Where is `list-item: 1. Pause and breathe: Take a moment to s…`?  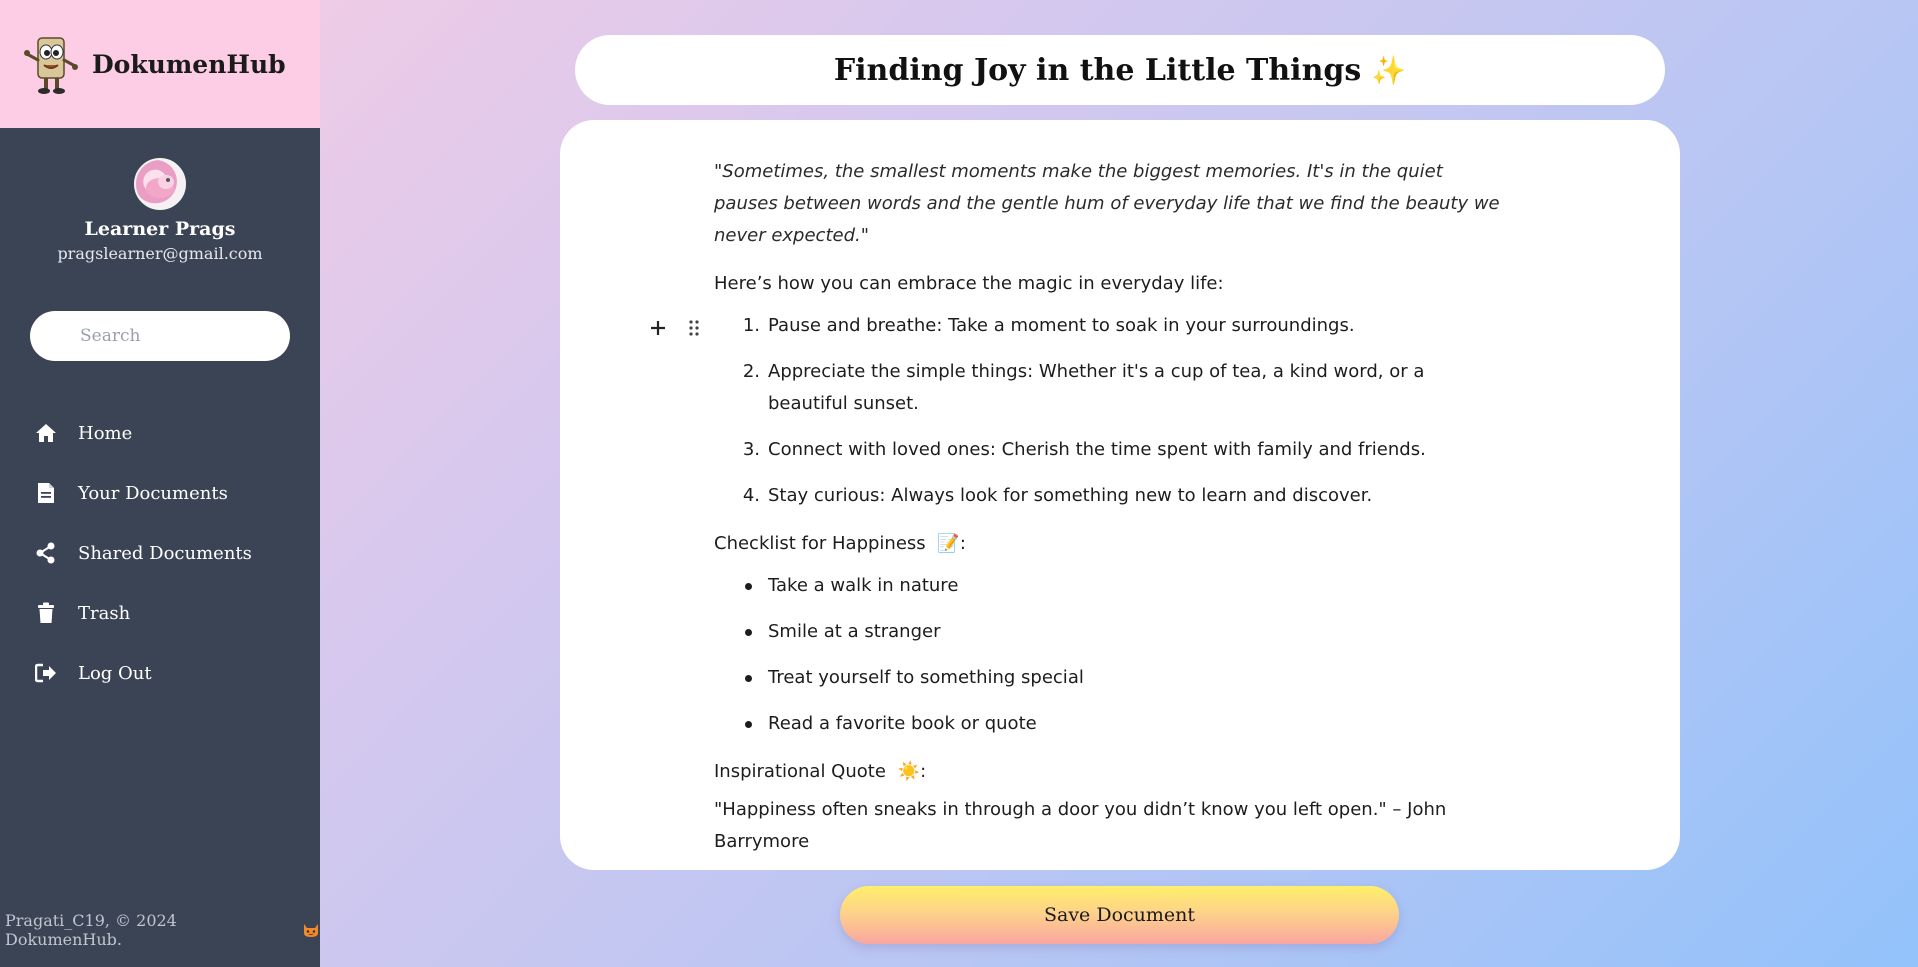
list-item: 1. Pause and breathe: Take a moment to s… is located at coordinates (1109, 326).